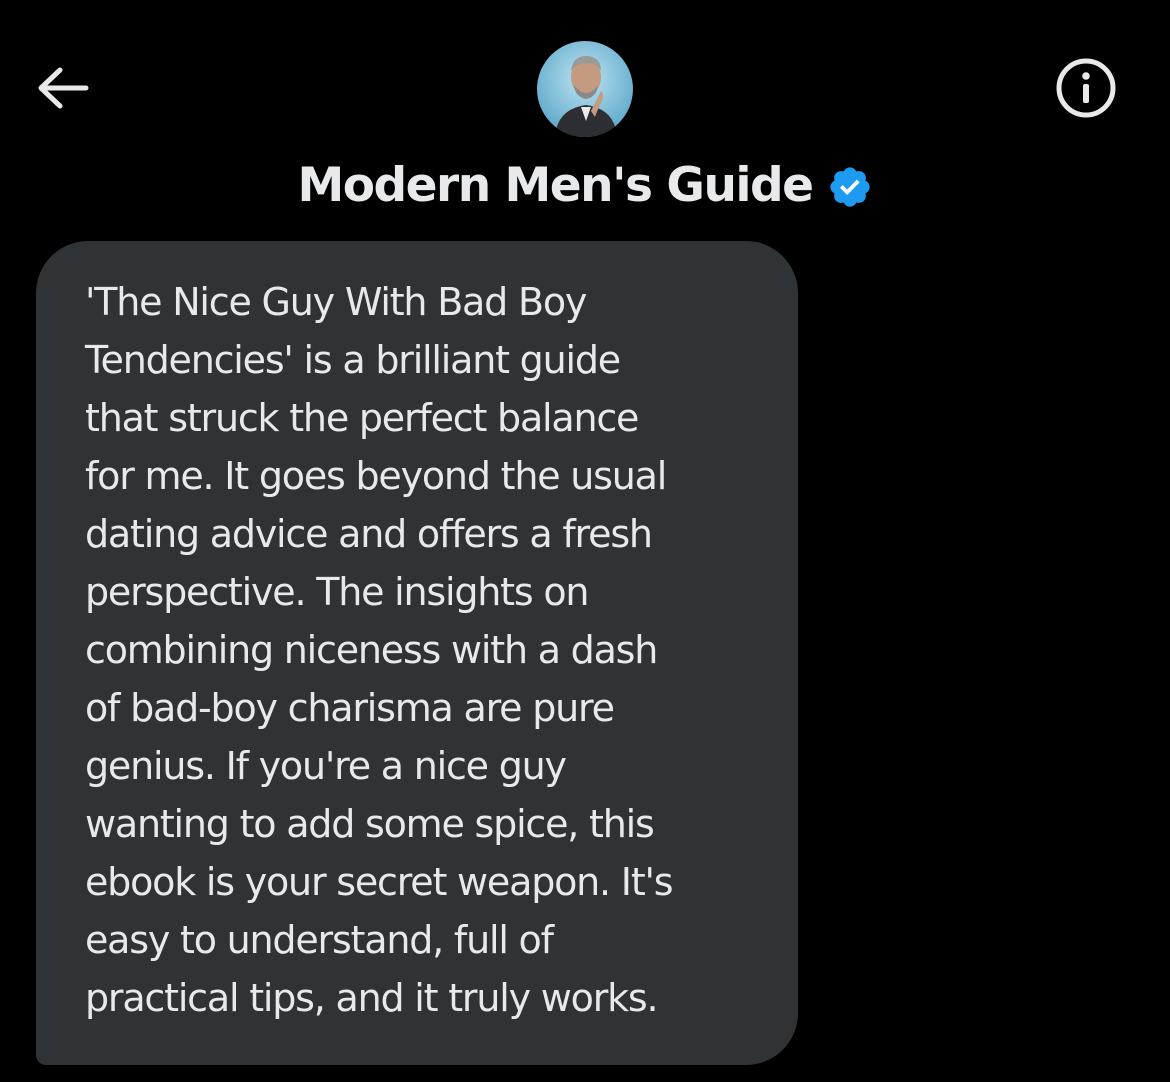  What do you see at coordinates (555, 185) in the screenshot?
I see `display-name: Modern Men's Guide` at bounding box center [555, 185].